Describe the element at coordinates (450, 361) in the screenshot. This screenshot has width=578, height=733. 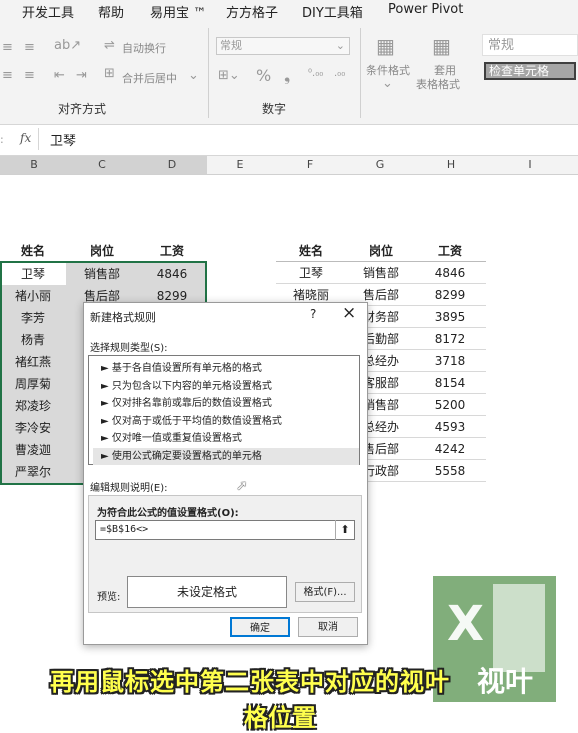
I see `table-cell: 3718` at that location.